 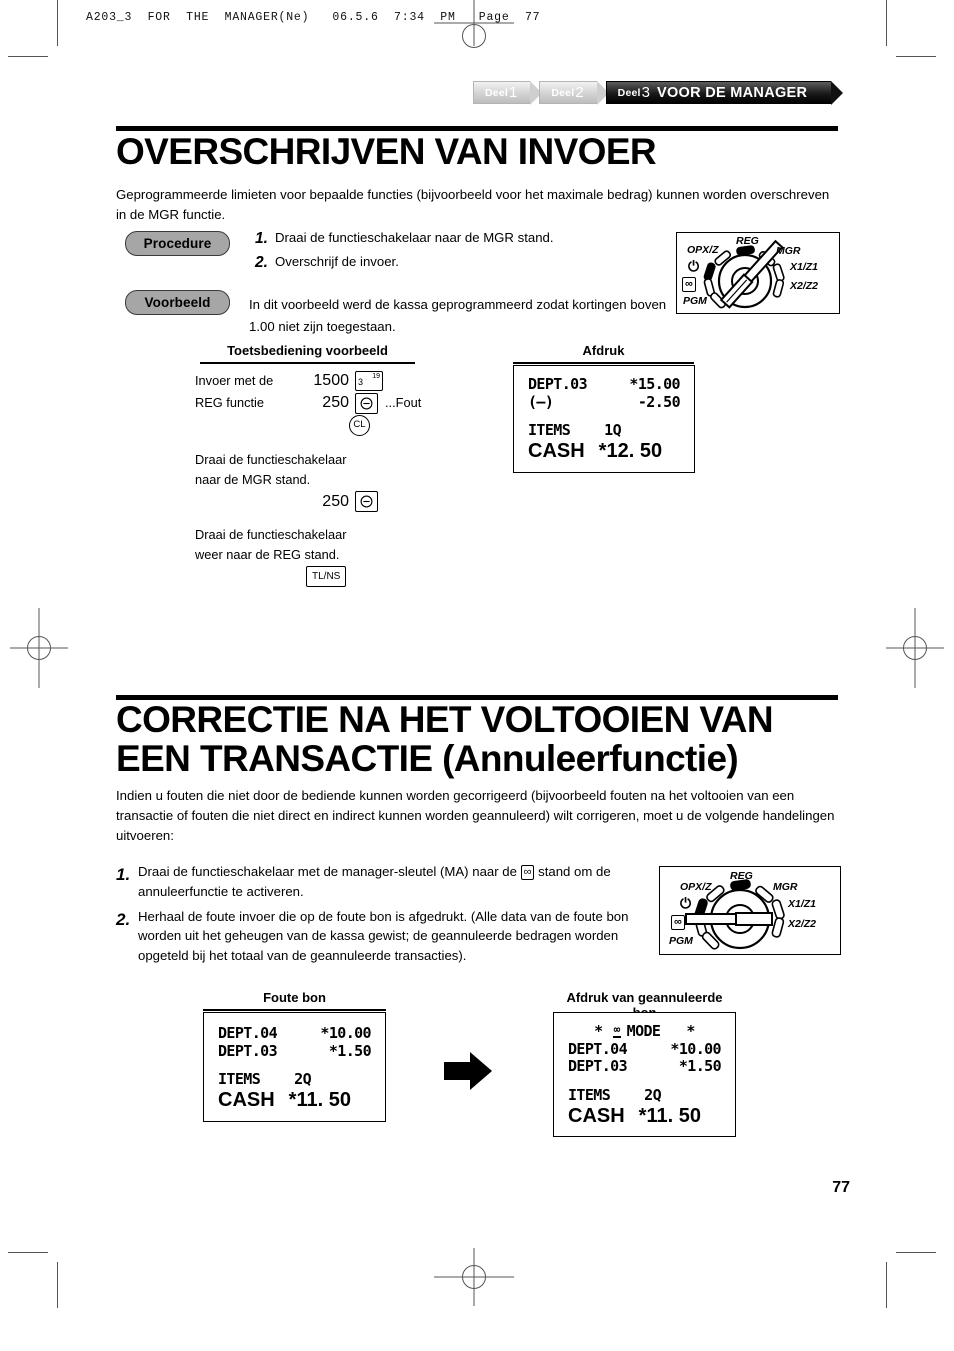 What do you see at coordinates (403, 403) in the screenshot?
I see `keystroke-row-2-note: ...Fout` at bounding box center [403, 403].